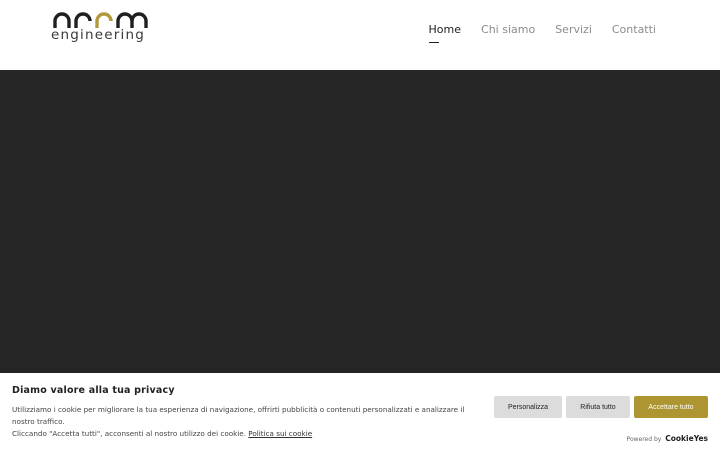  I want to click on nav-item-home: Home, so click(445, 33).